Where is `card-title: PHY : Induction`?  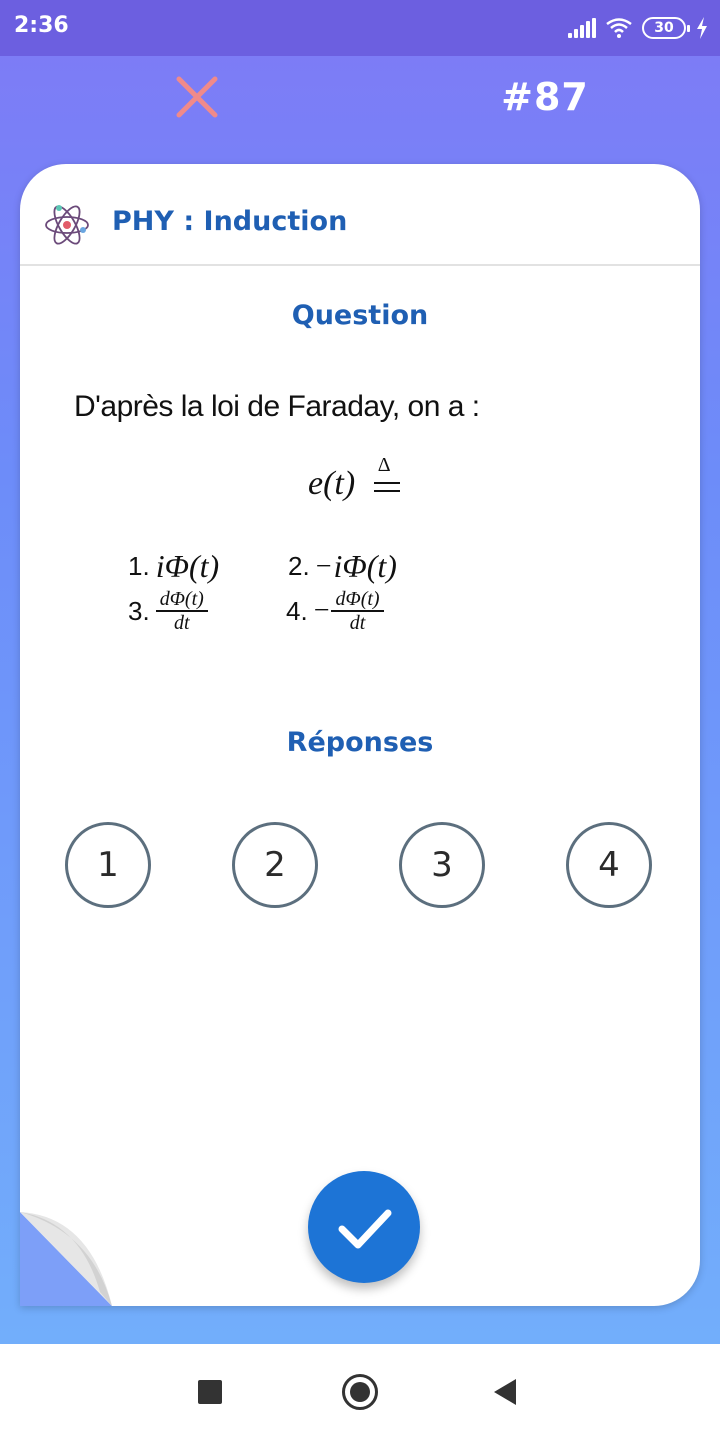
card-title: PHY : Induction is located at coordinates (230, 221).